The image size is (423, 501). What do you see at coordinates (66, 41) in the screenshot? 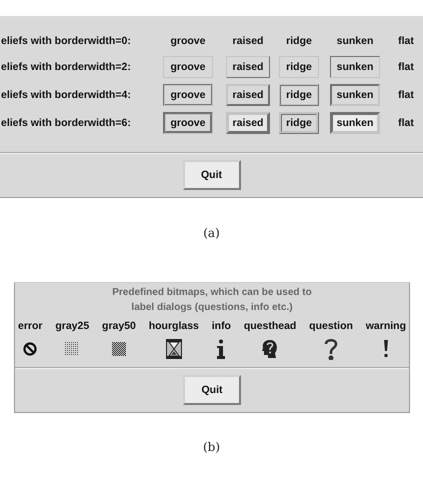
I see `row-label: eliefs with borderwidth=0:` at bounding box center [66, 41].